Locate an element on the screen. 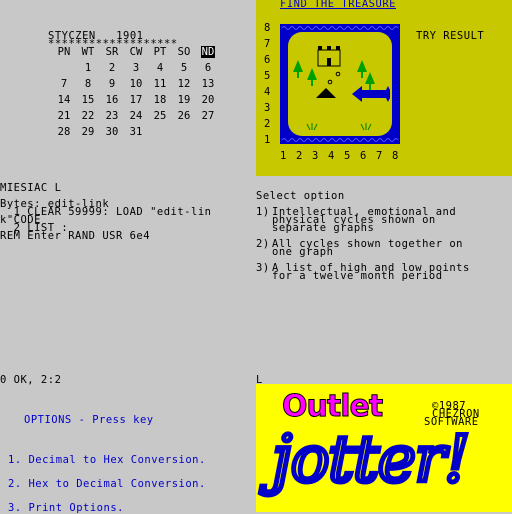 This screenshot has height=514, width=512. map-row-number: 7 is located at coordinates (267, 44).